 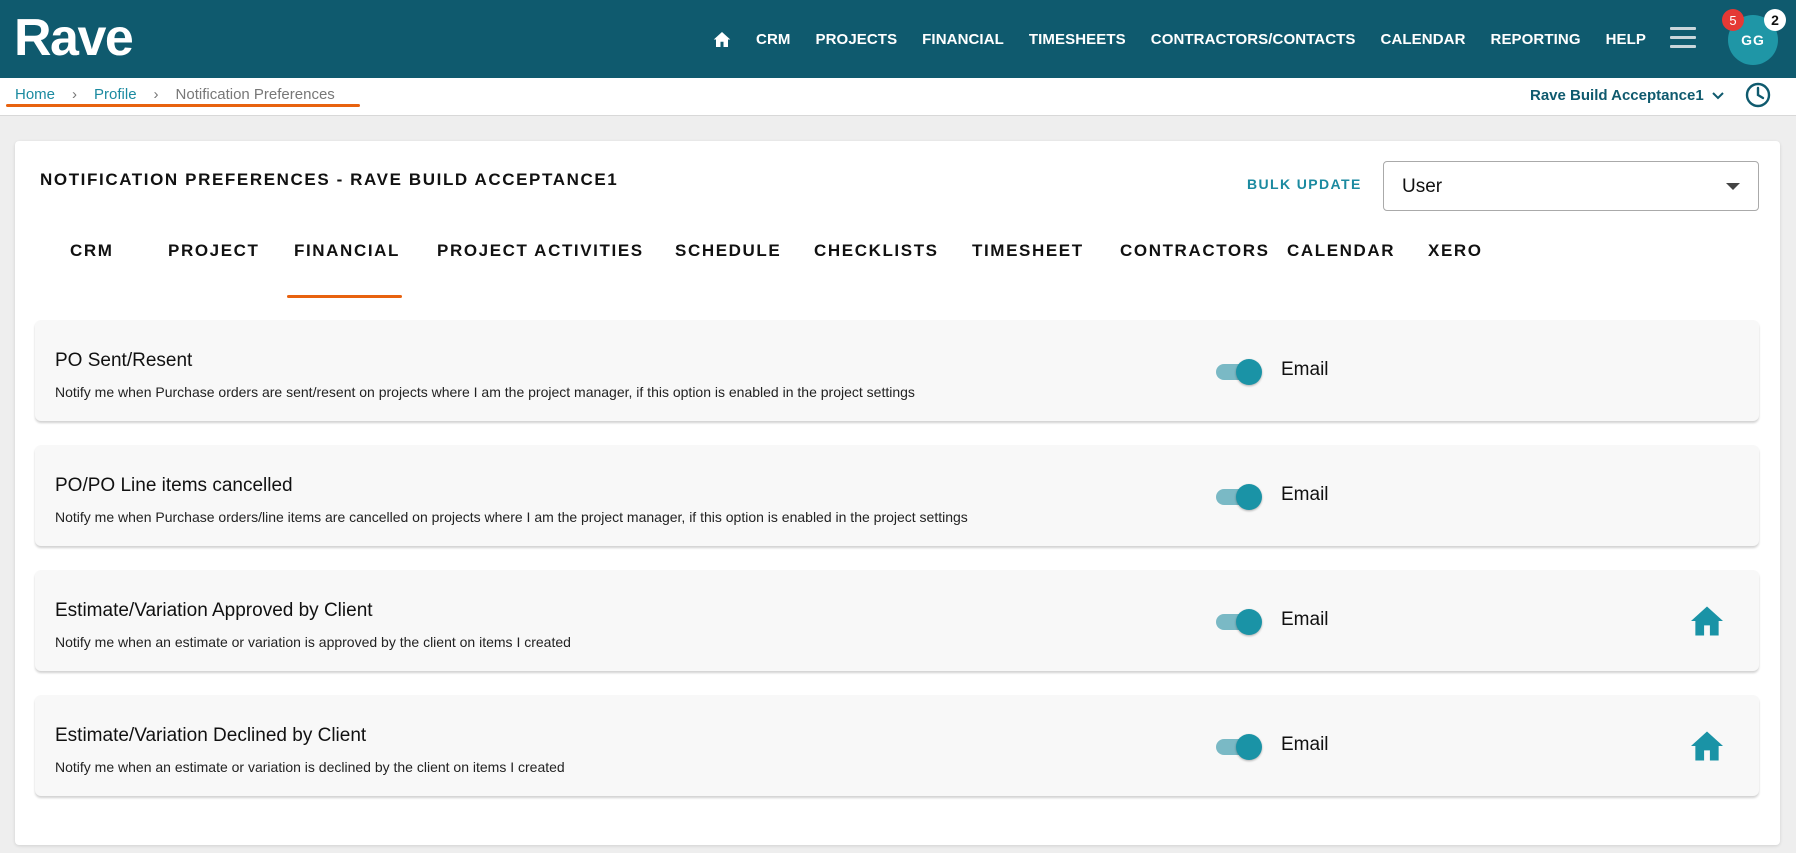 What do you see at coordinates (1077, 39) in the screenshot?
I see `nav-item-timesheets: TIMESHEETS` at bounding box center [1077, 39].